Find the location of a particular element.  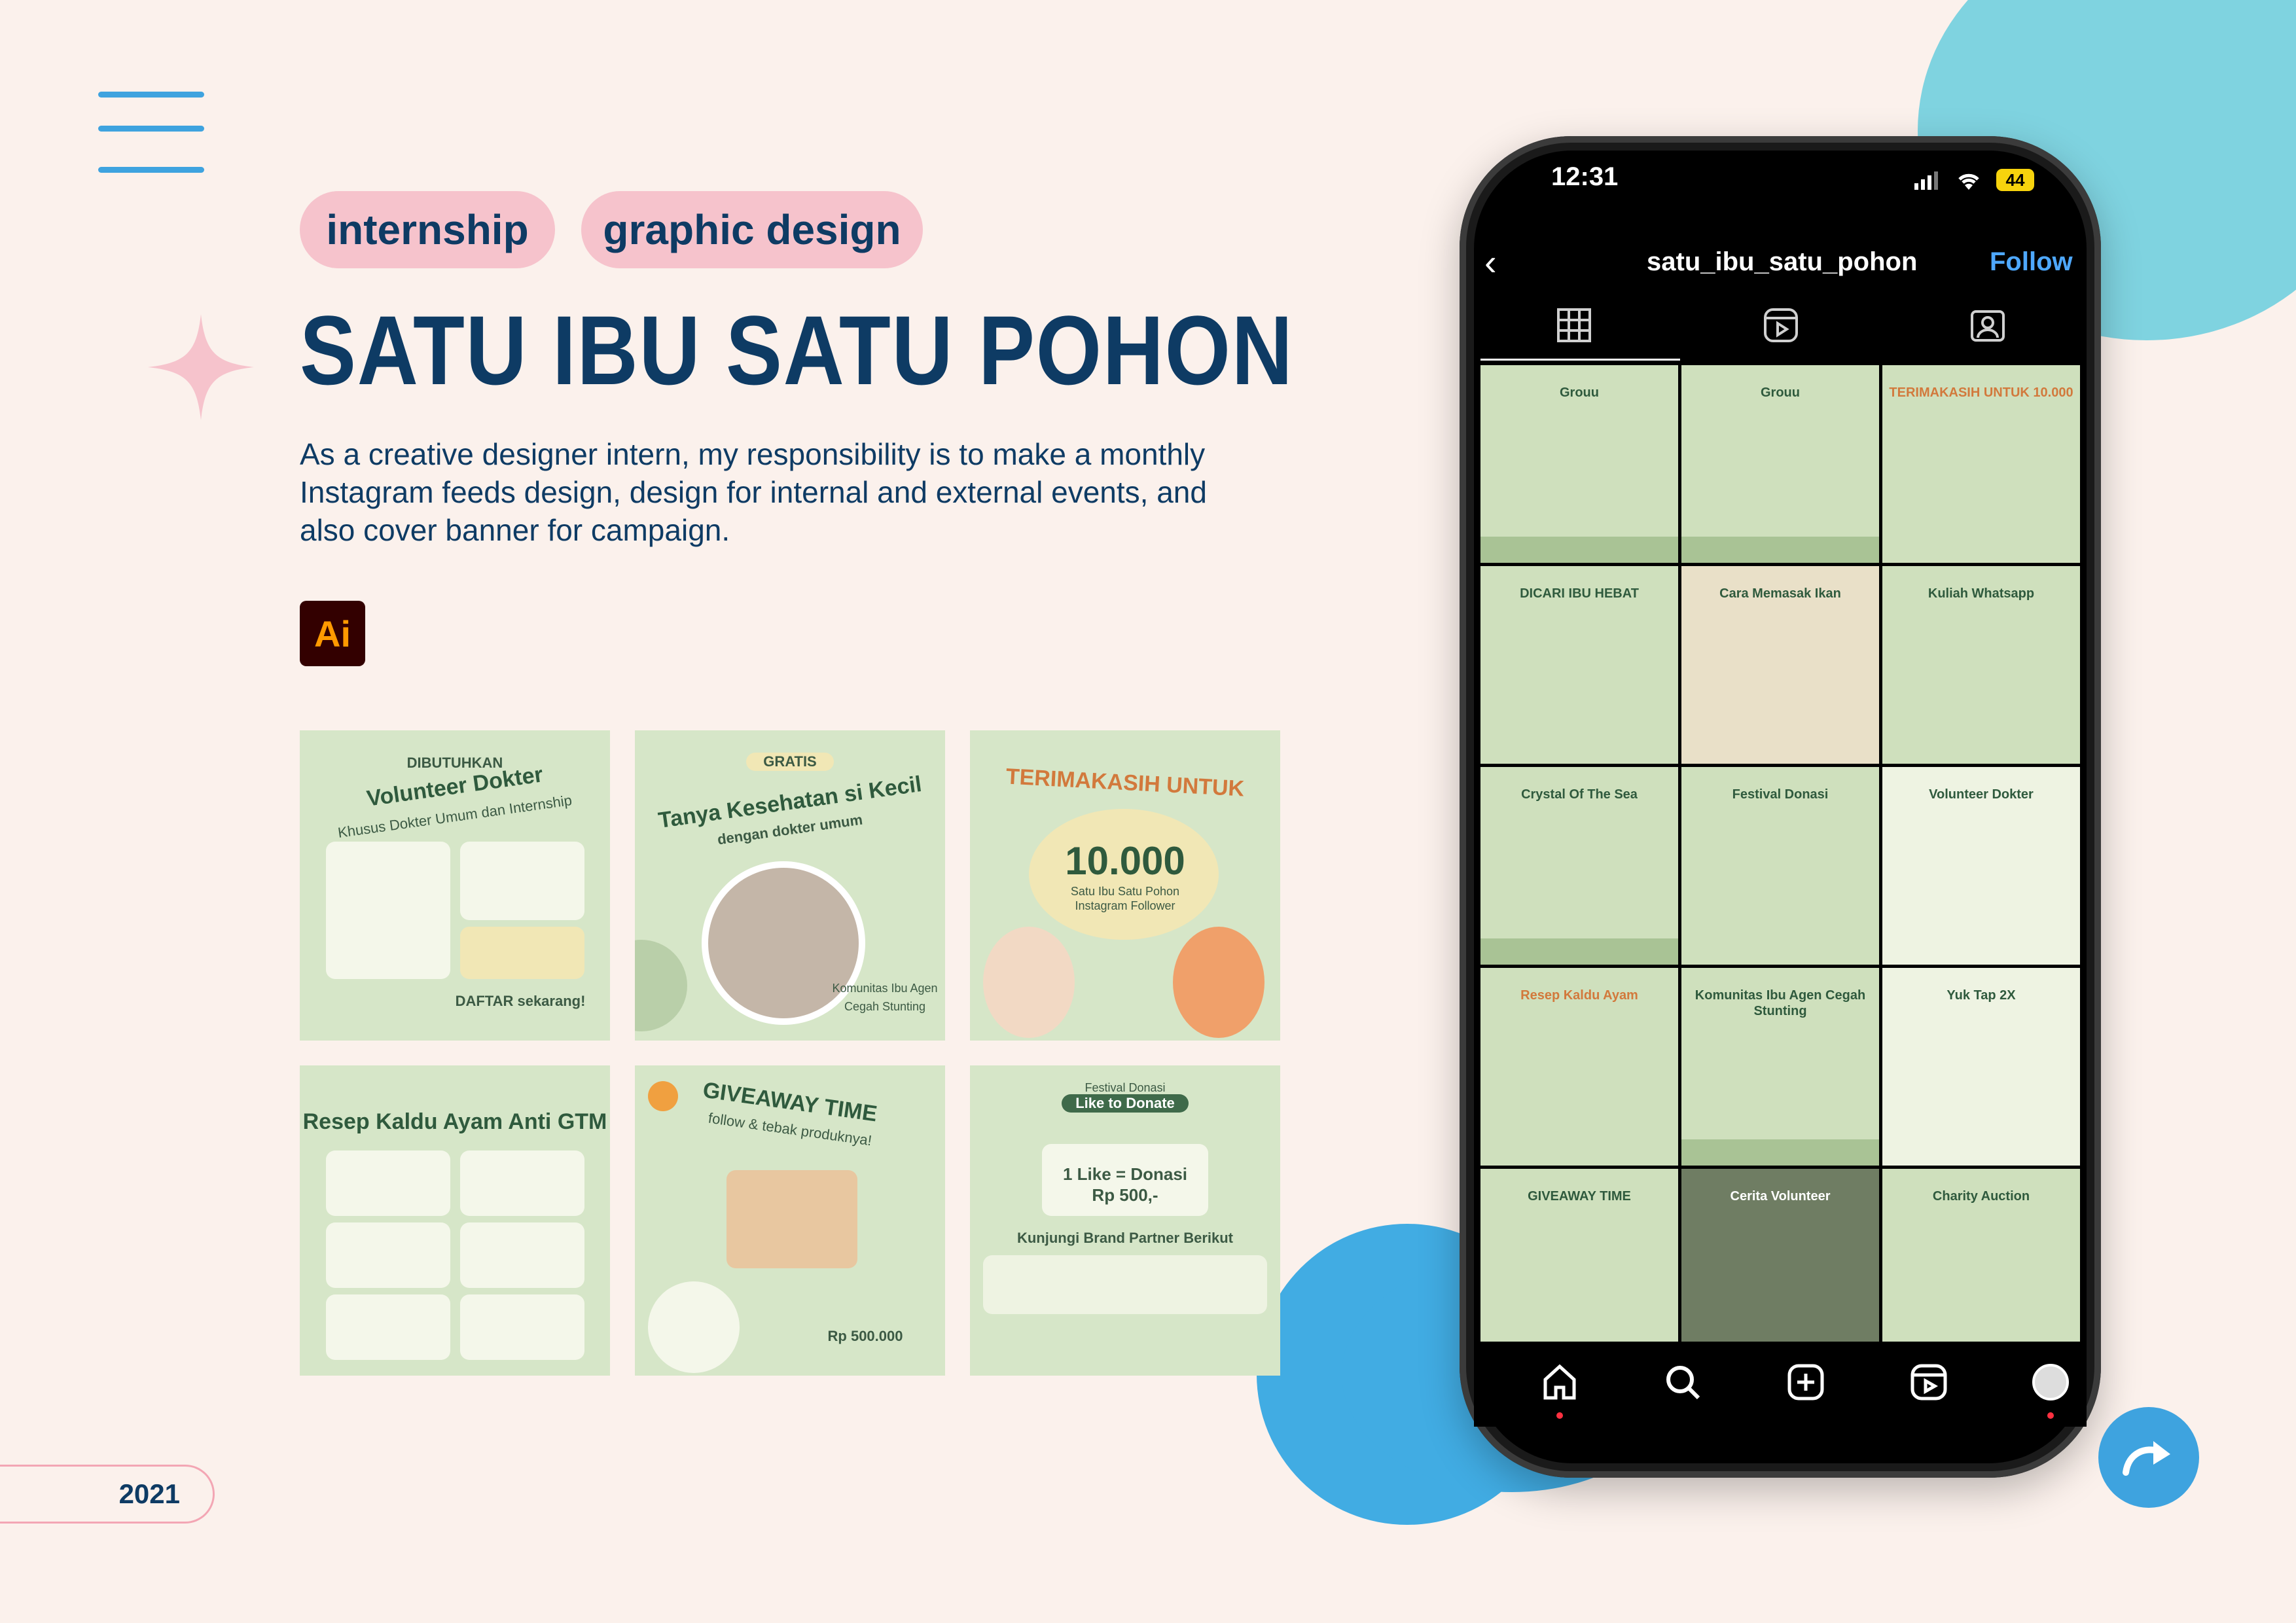

product-photo is located at coordinates (791, 1219).